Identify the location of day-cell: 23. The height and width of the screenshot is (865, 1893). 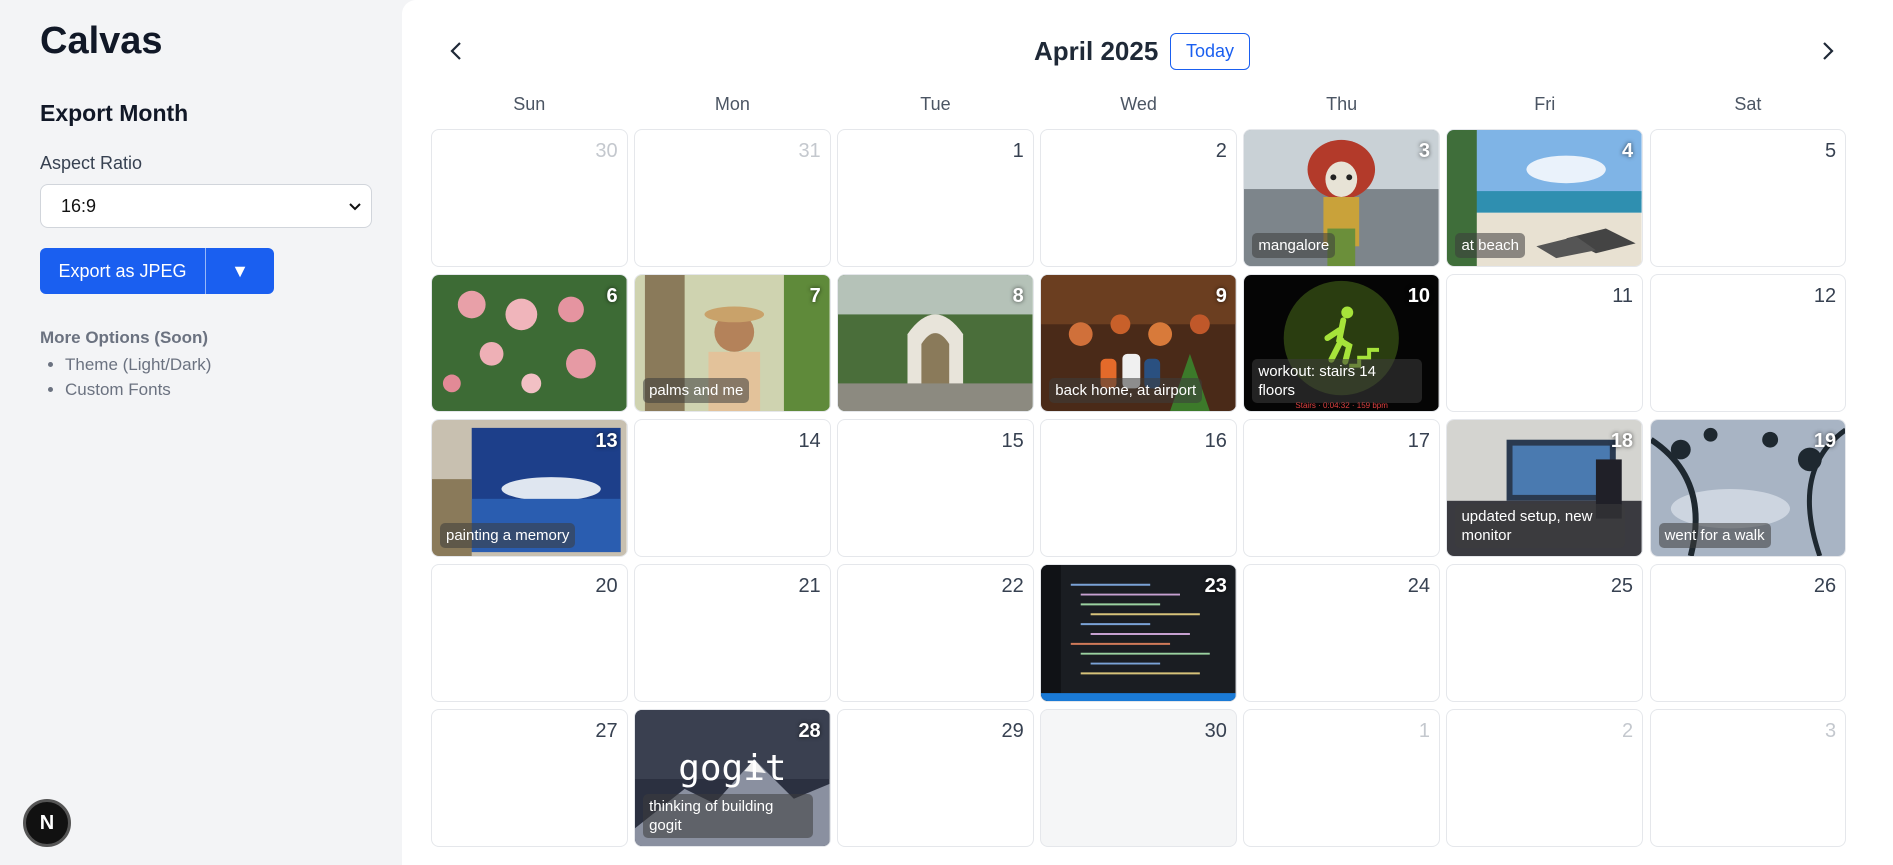
(1138, 633).